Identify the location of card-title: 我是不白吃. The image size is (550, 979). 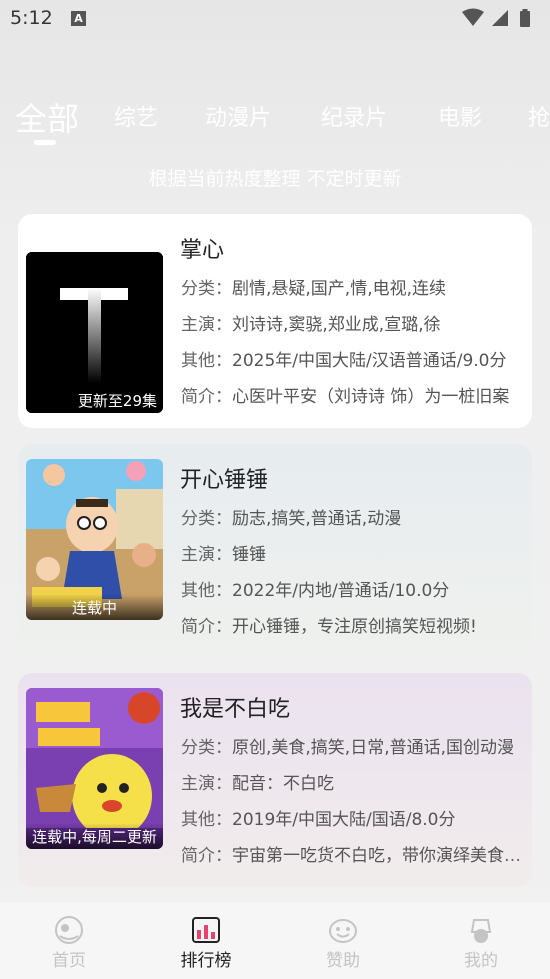
(235, 709).